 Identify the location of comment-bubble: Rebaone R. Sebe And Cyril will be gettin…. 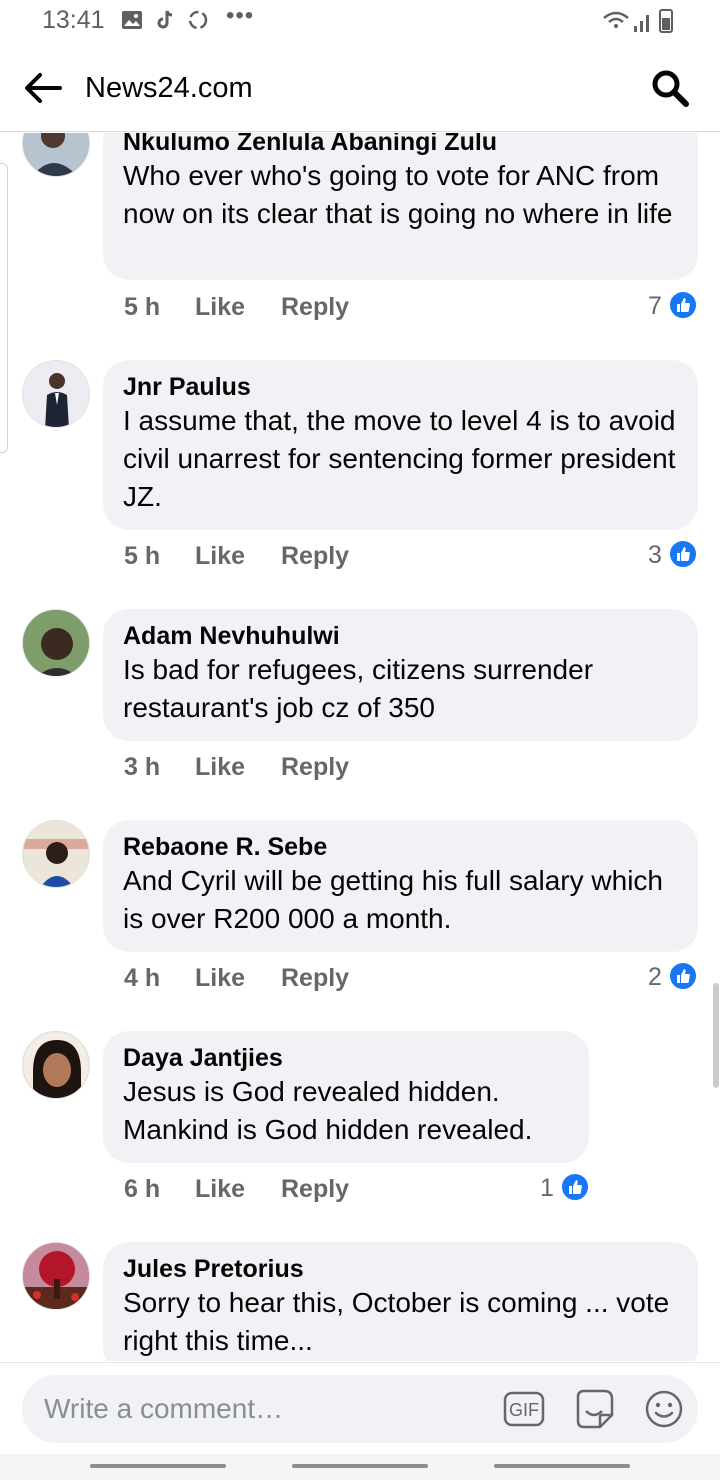
(400, 886).